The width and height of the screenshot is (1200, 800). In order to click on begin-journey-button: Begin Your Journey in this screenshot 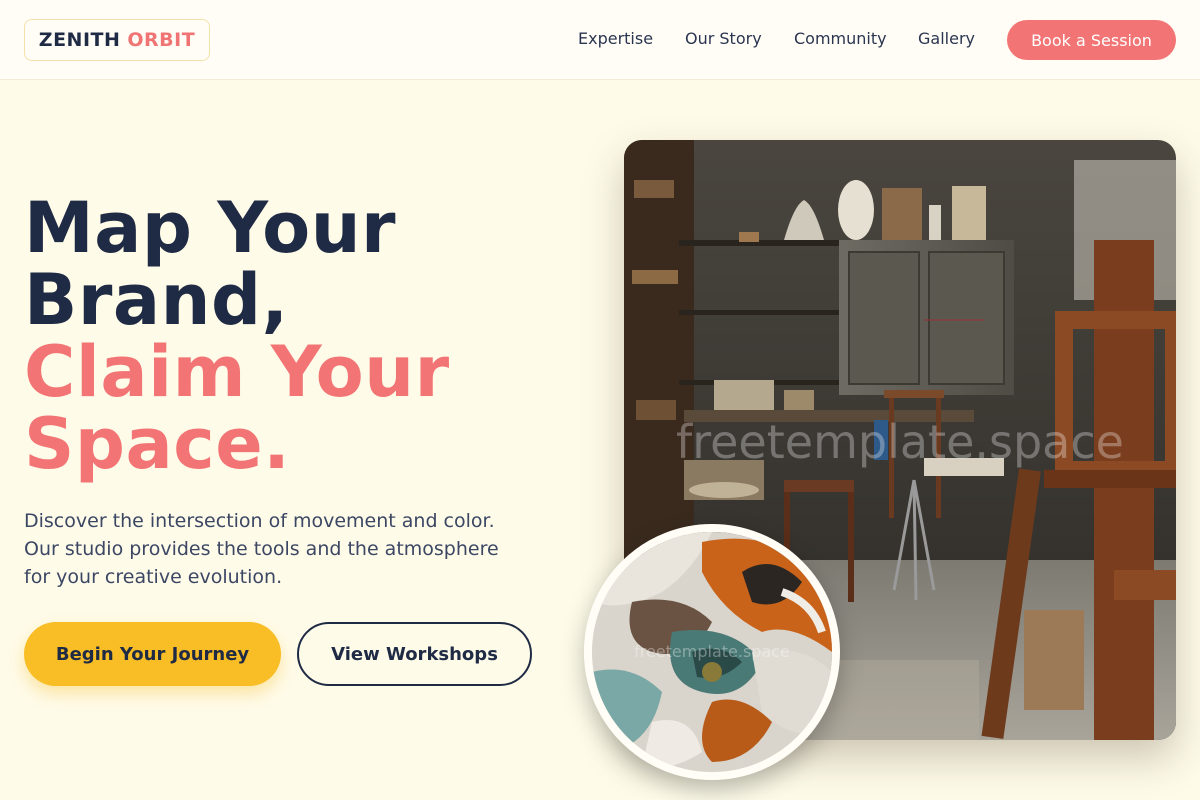, I will do `click(152, 654)`.